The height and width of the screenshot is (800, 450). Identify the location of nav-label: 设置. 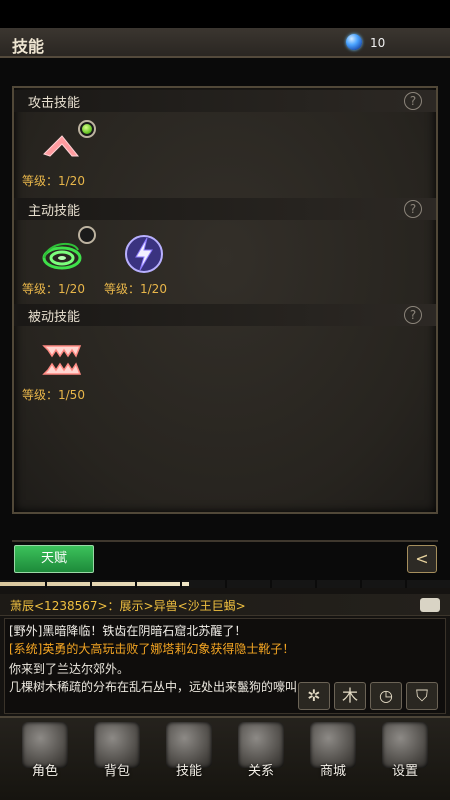
(404, 771).